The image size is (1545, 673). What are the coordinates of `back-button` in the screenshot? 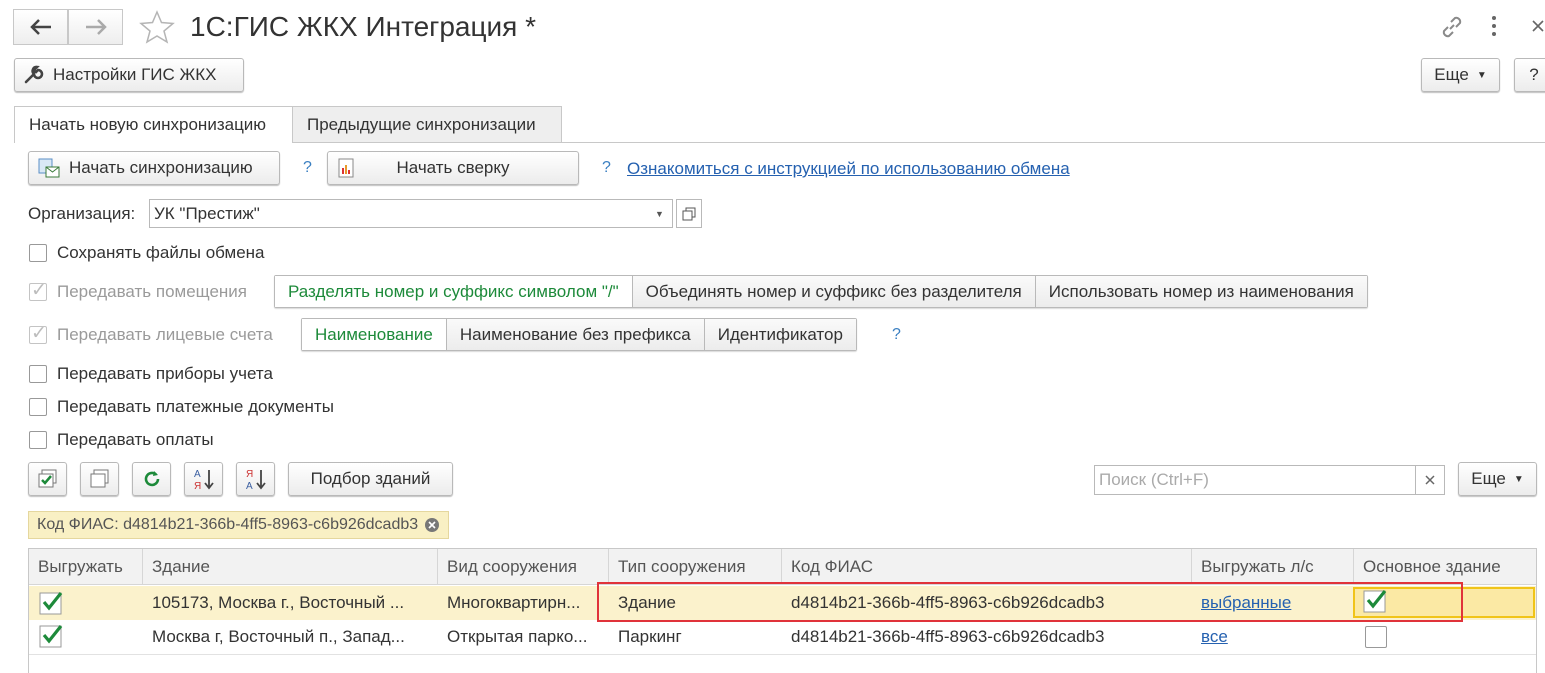 It's located at (40, 27).